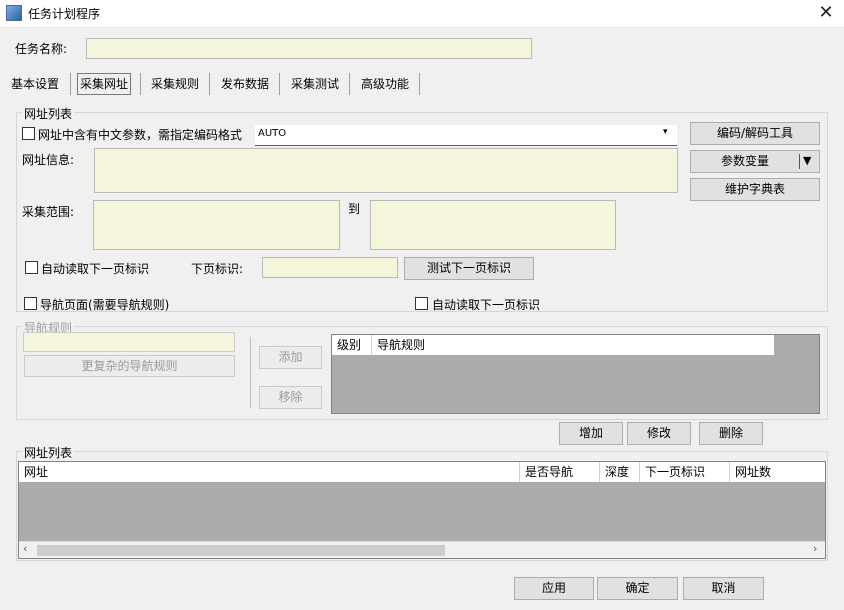 The height and width of the screenshot is (610, 844). Describe the element at coordinates (48, 113) in the screenshot. I see `url-list-group-title: 网址列表` at that location.